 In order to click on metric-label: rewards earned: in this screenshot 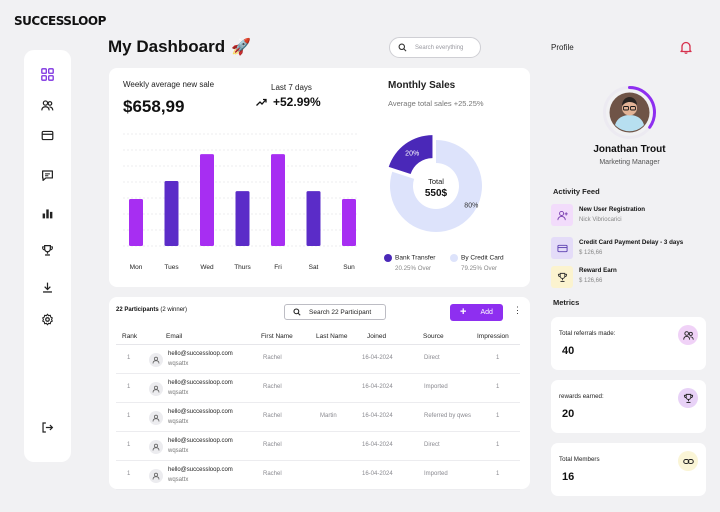, I will do `click(581, 396)`.